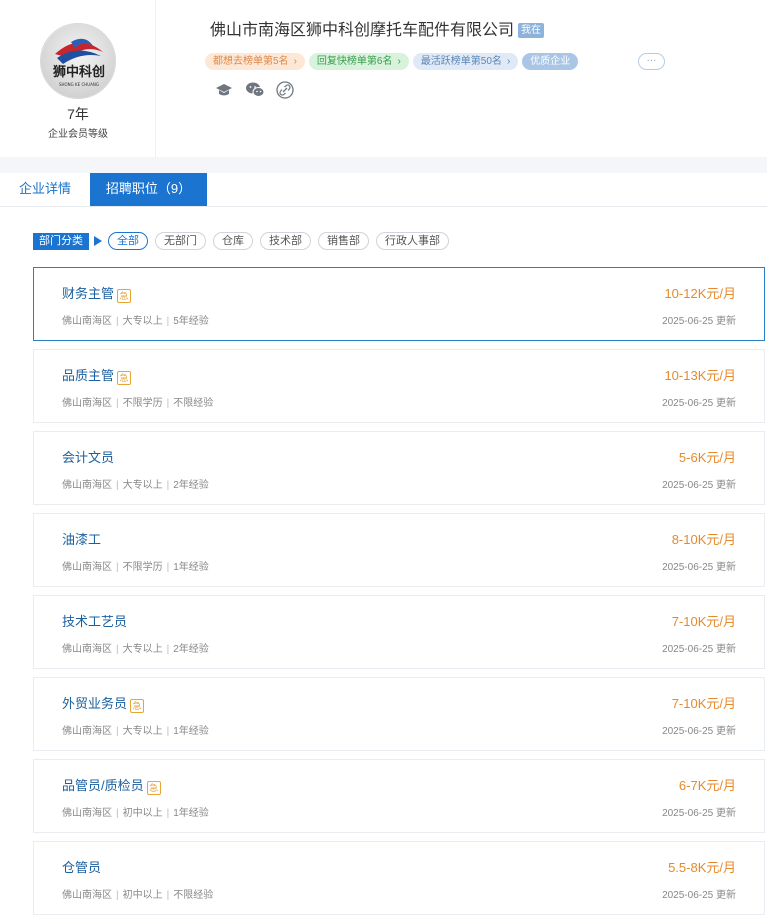 The width and height of the screenshot is (767, 923). Describe the element at coordinates (191, 485) in the screenshot. I see `job-experience: 2年经验` at that location.